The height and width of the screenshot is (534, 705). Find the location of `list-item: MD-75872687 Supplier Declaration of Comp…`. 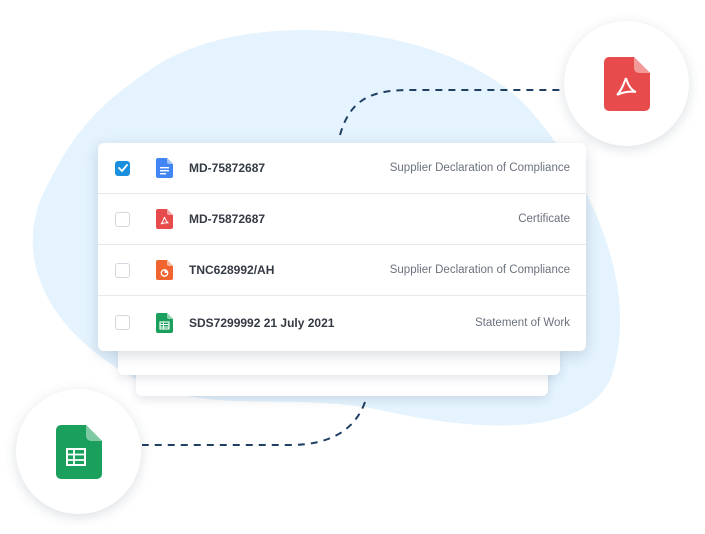

list-item: MD-75872687 Supplier Declaration of Comp… is located at coordinates (342, 168).